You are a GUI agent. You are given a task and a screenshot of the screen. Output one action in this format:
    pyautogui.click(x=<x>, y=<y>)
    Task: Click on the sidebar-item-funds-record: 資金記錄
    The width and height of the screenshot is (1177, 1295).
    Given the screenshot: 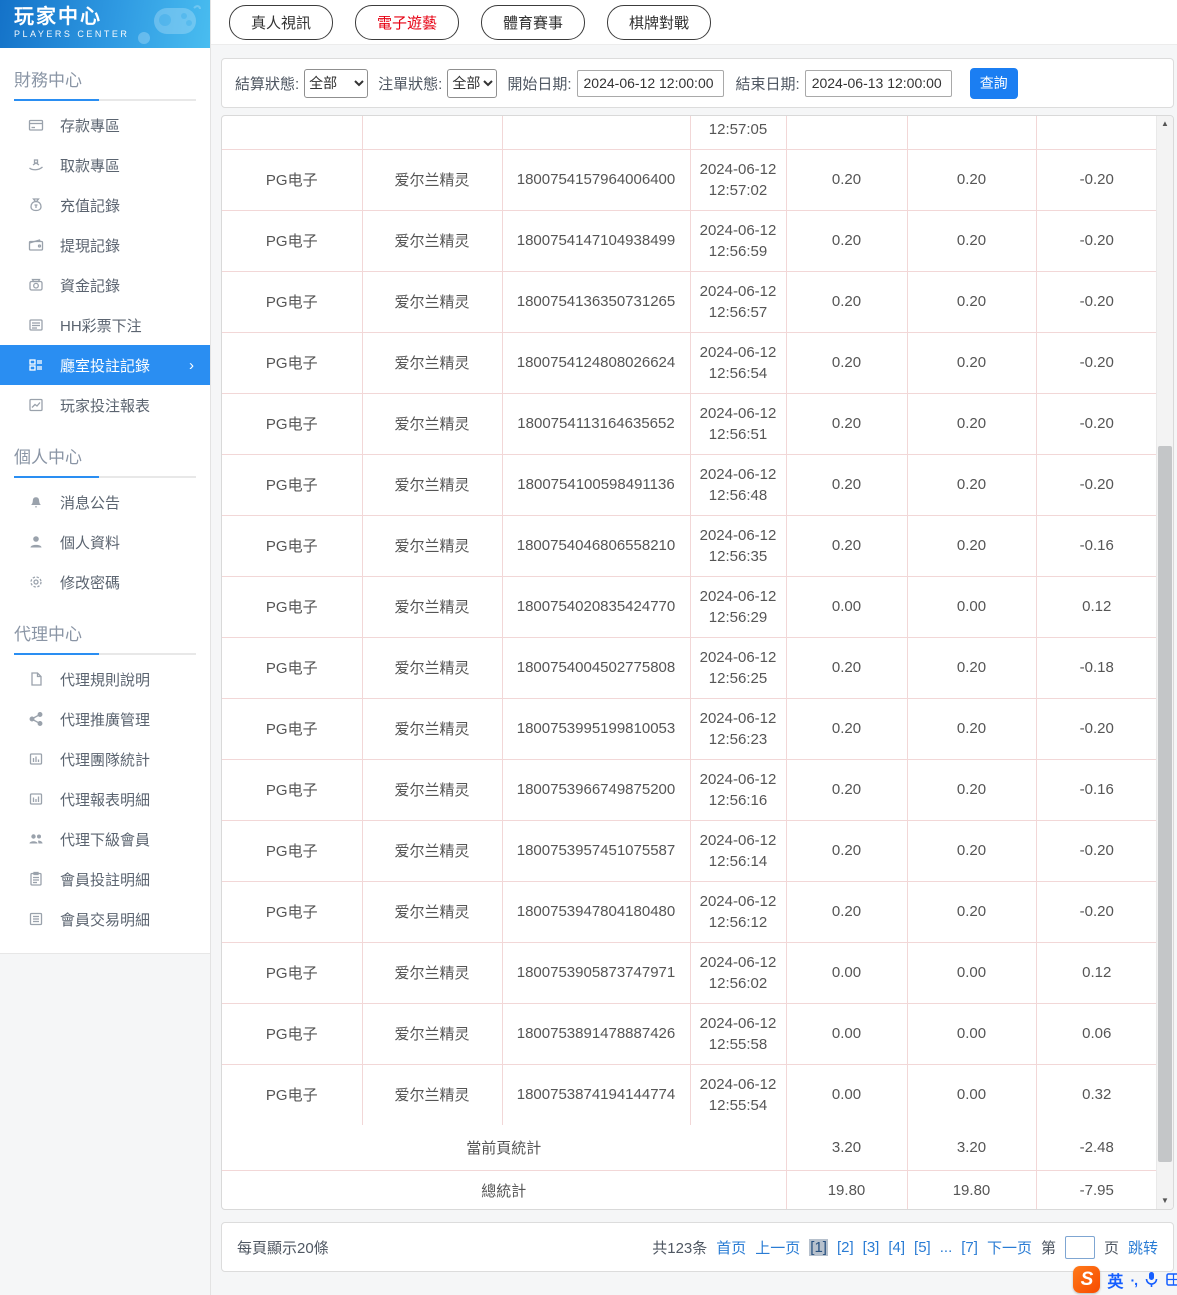 What is the action you would take?
    pyautogui.click(x=105, y=285)
    